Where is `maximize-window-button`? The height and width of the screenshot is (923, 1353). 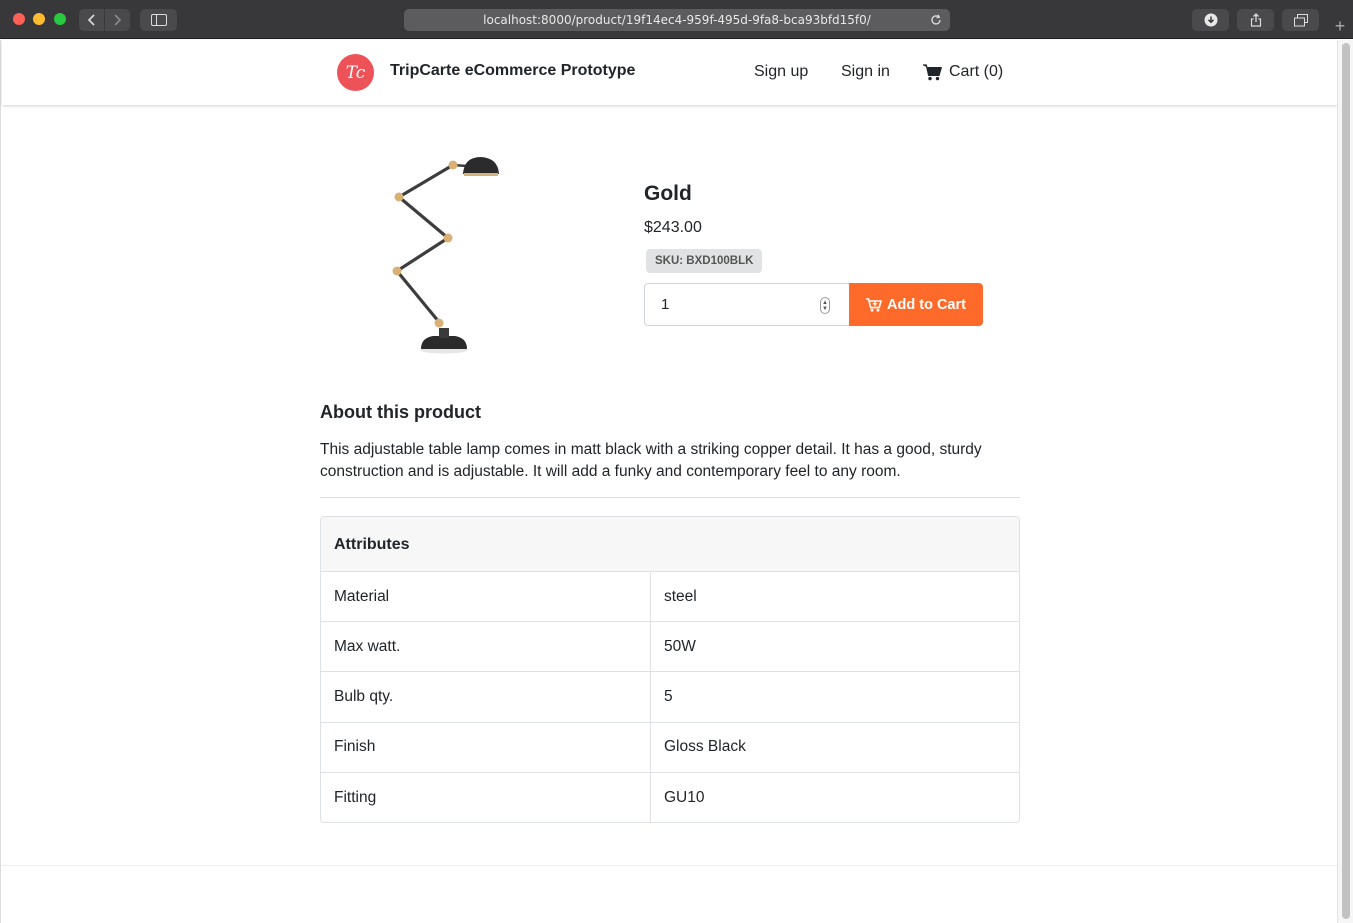 maximize-window-button is located at coordinates (60, 19).